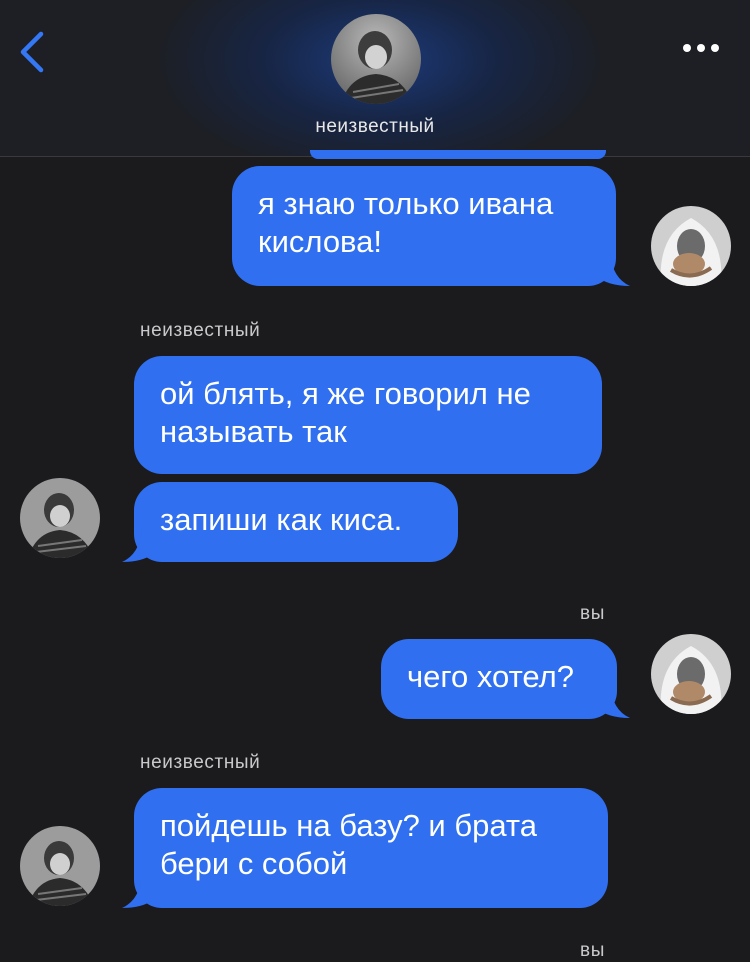 The height and width of the screenshot is (962, 750). Describe the element at coordinates (345, 393) in the screenshot. I see `message-line: ой блять, я же говорил не` at that location.